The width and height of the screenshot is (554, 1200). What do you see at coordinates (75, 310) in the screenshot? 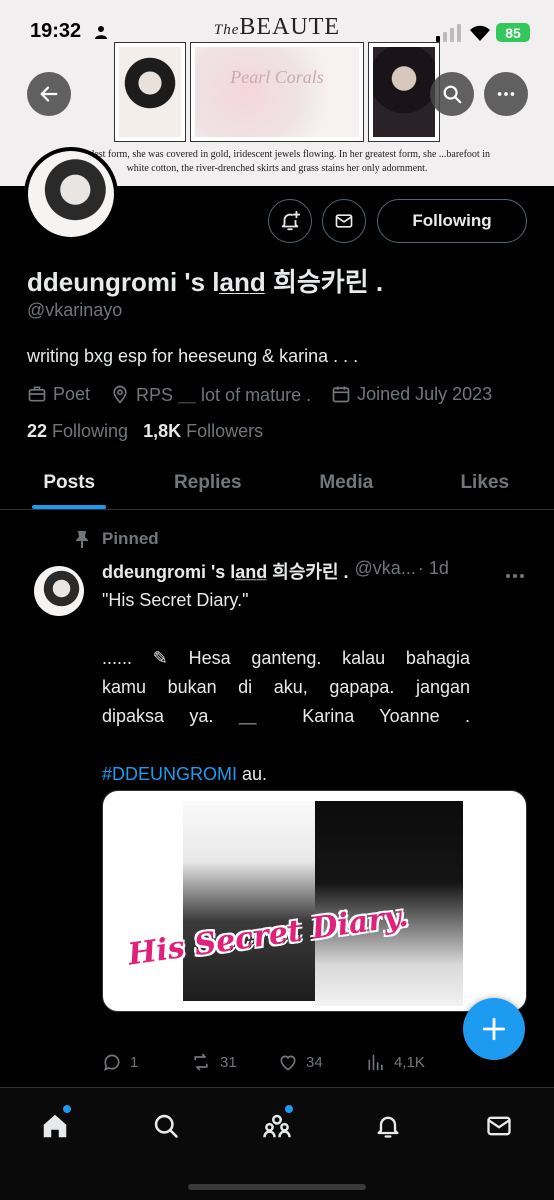
I see `profile-handle: @vkarinayo` at bounding box center [75, 310].